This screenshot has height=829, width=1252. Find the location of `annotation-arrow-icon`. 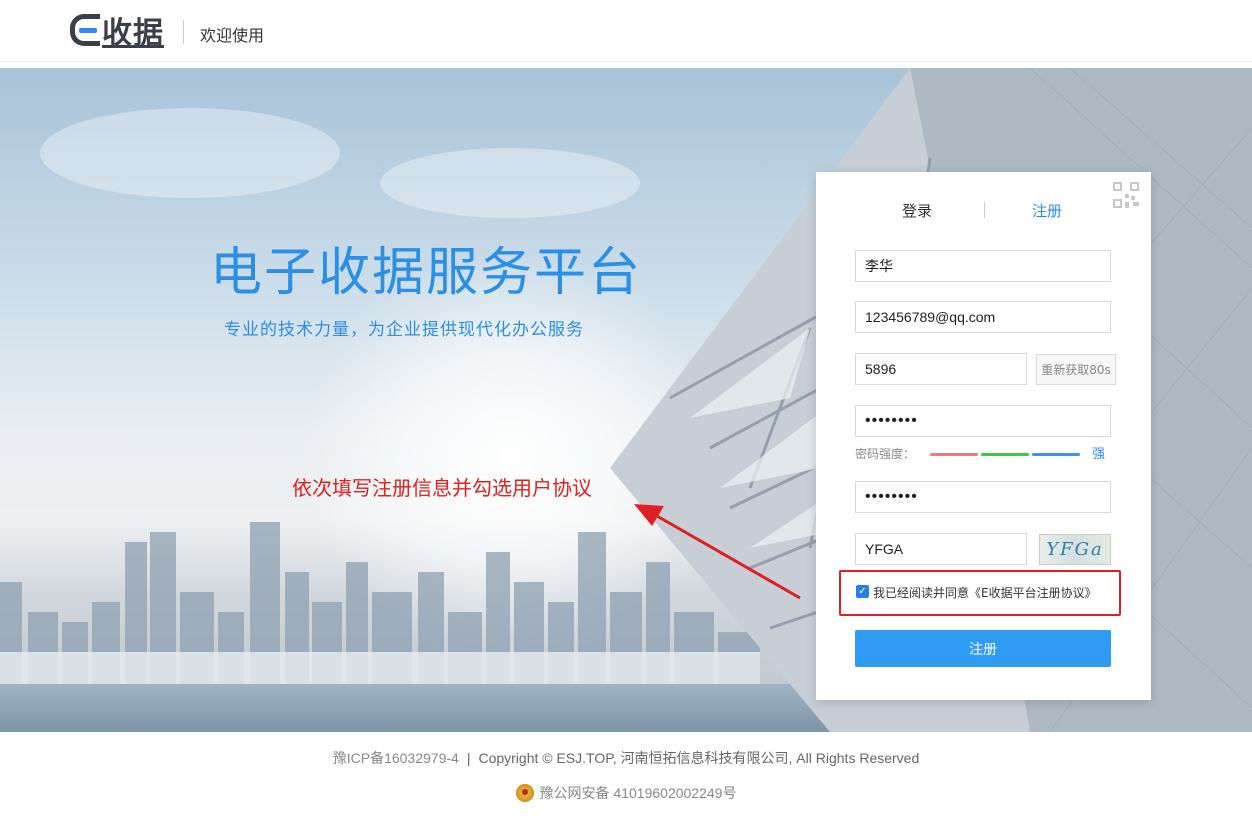

annotation-arrow-icon is located at coordinates (717, 552).